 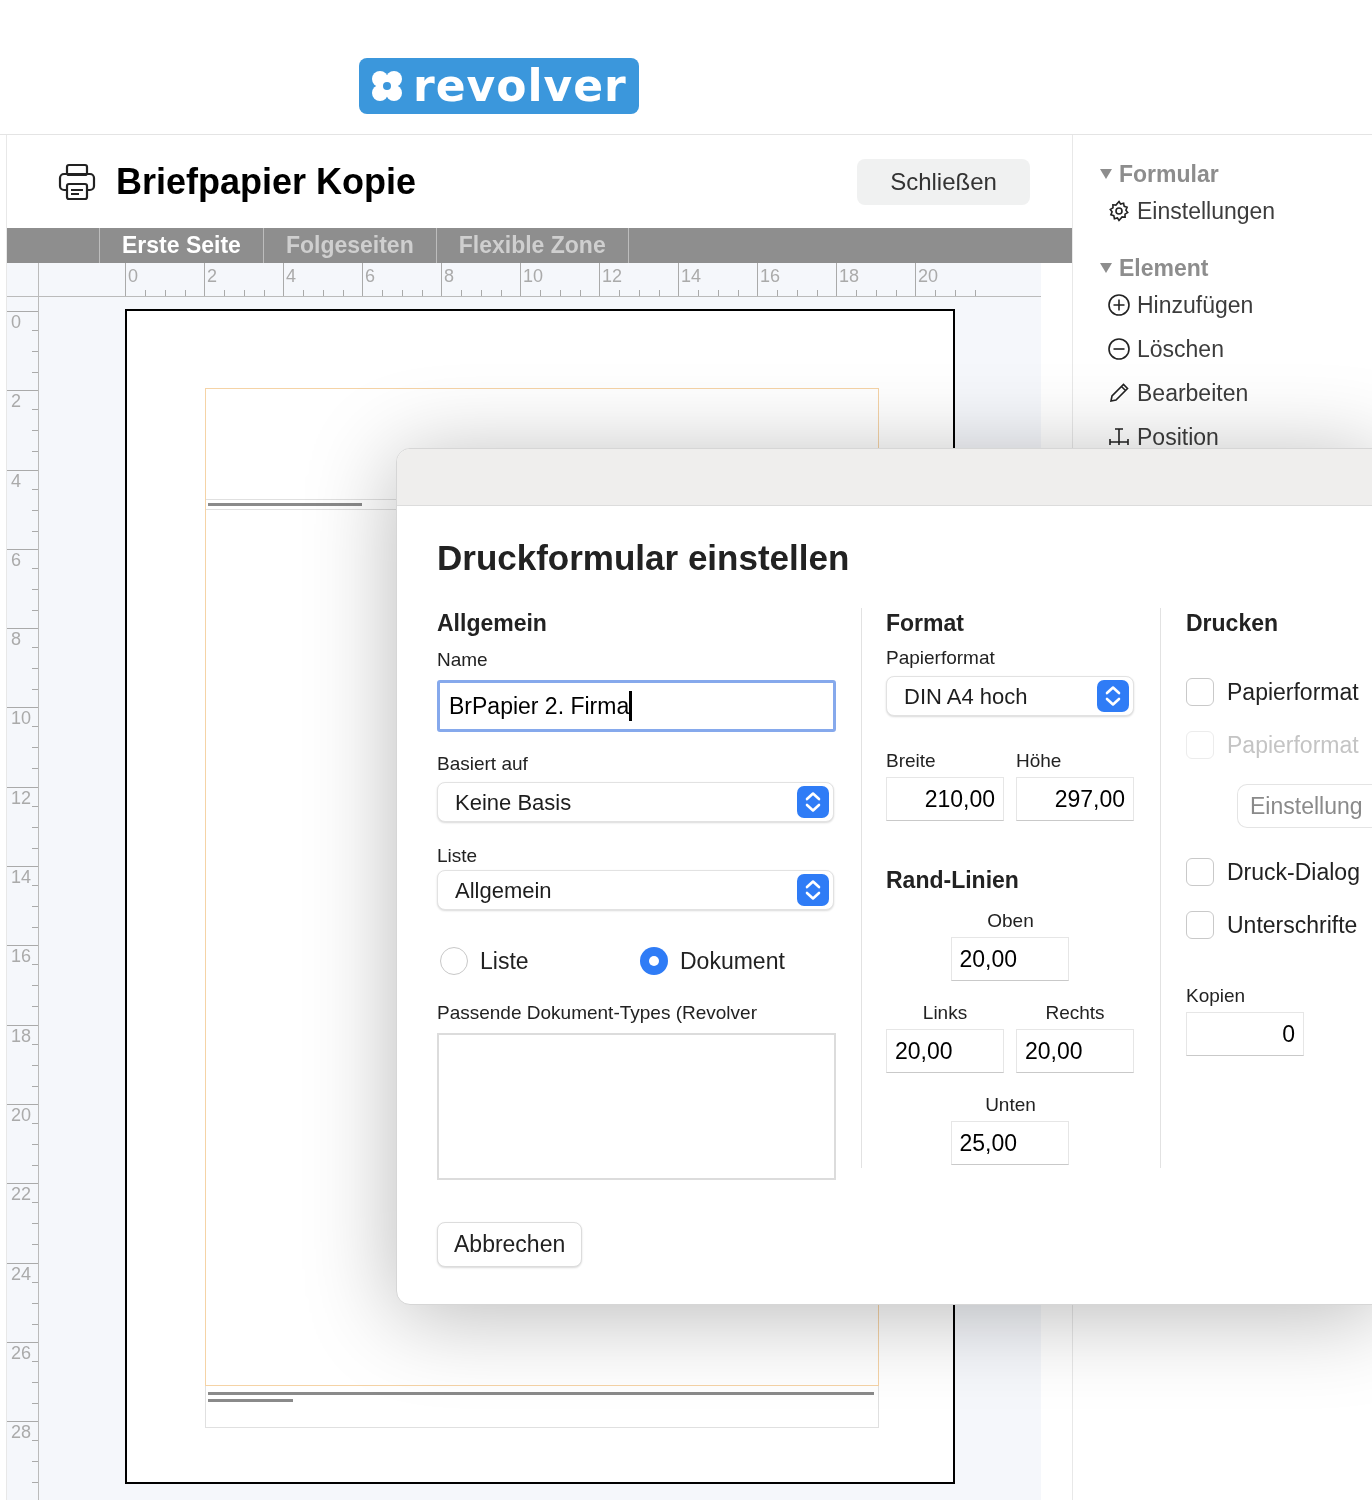 What do you see at coordinates (499, 86) in the screenshot?
I see `logo: revolver` at bounding box center [499, 86].